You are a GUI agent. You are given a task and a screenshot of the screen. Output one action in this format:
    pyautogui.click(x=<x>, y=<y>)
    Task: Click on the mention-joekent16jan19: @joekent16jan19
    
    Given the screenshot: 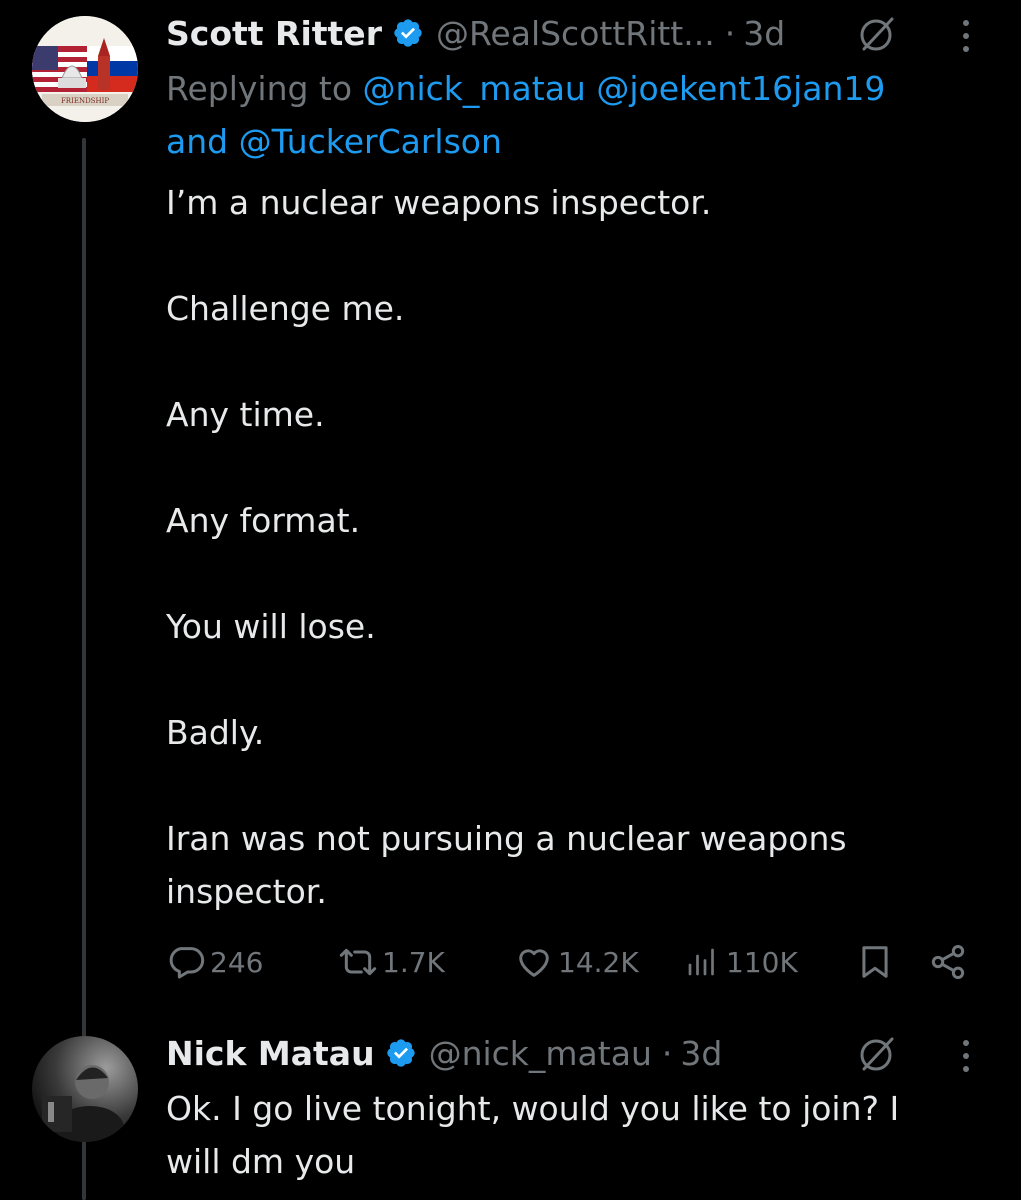 What is the action you would take?
    pyautogui.click(x=740, y=88)
    